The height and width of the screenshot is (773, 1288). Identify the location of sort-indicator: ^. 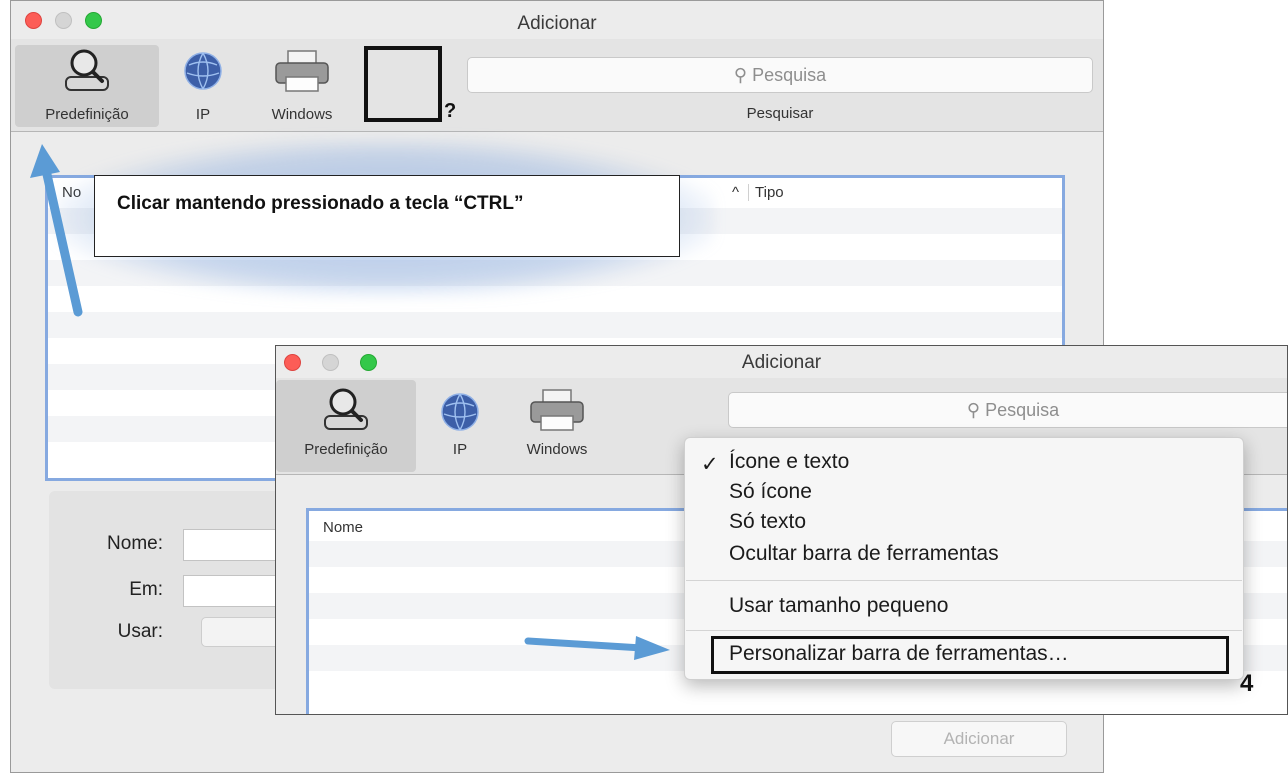
(736, 192).